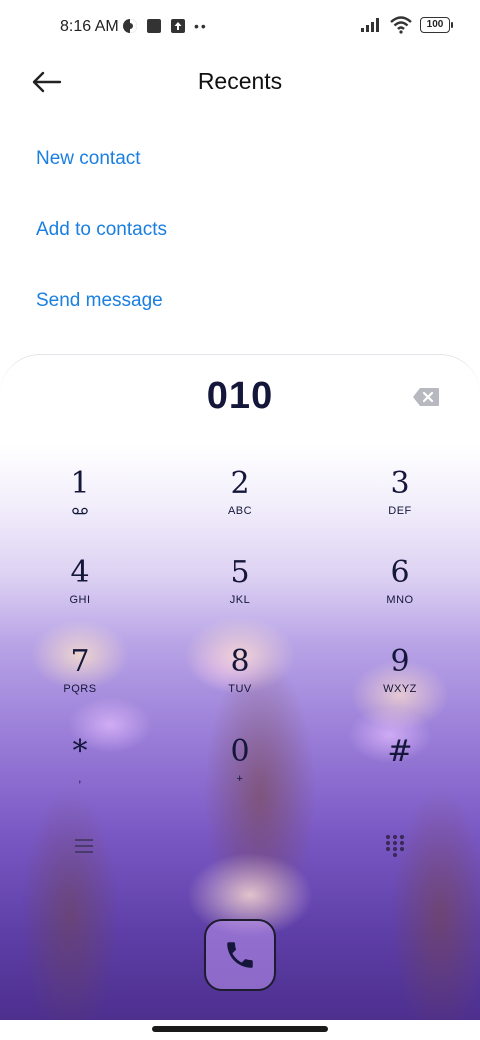 This screenshot has width=480, height=1040. Describe the element at coordinates (165, 26) in the screenshot. I see `status-left-icons: ••` at that location.